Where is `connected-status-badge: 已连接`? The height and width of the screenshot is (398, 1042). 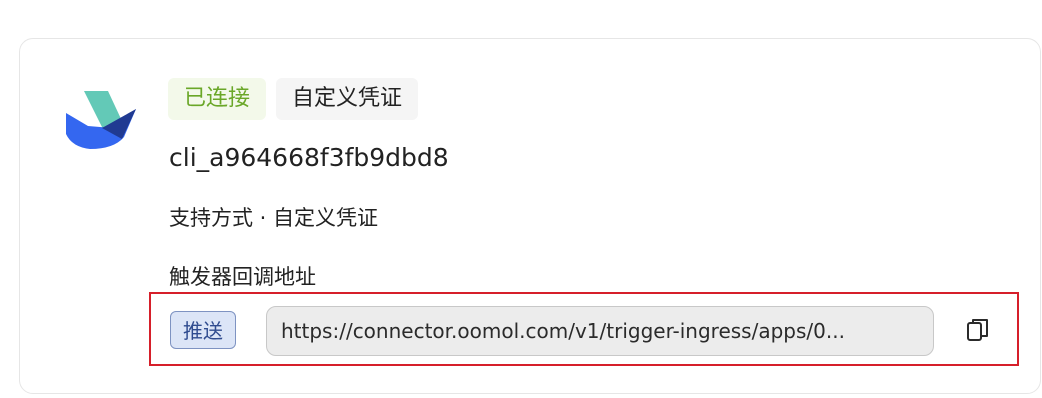 connected-status-badge: 已连接 is located at coordinates (217, 99).